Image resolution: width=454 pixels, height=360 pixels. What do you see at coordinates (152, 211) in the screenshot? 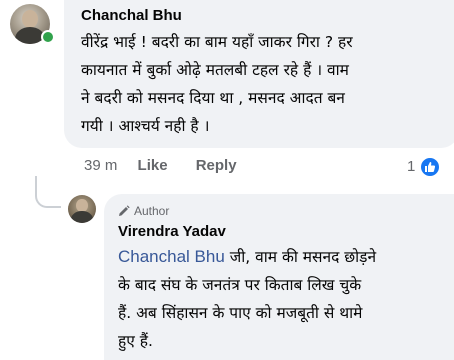
I see `author-badge-label: Author` at bounding box center [152, 211].